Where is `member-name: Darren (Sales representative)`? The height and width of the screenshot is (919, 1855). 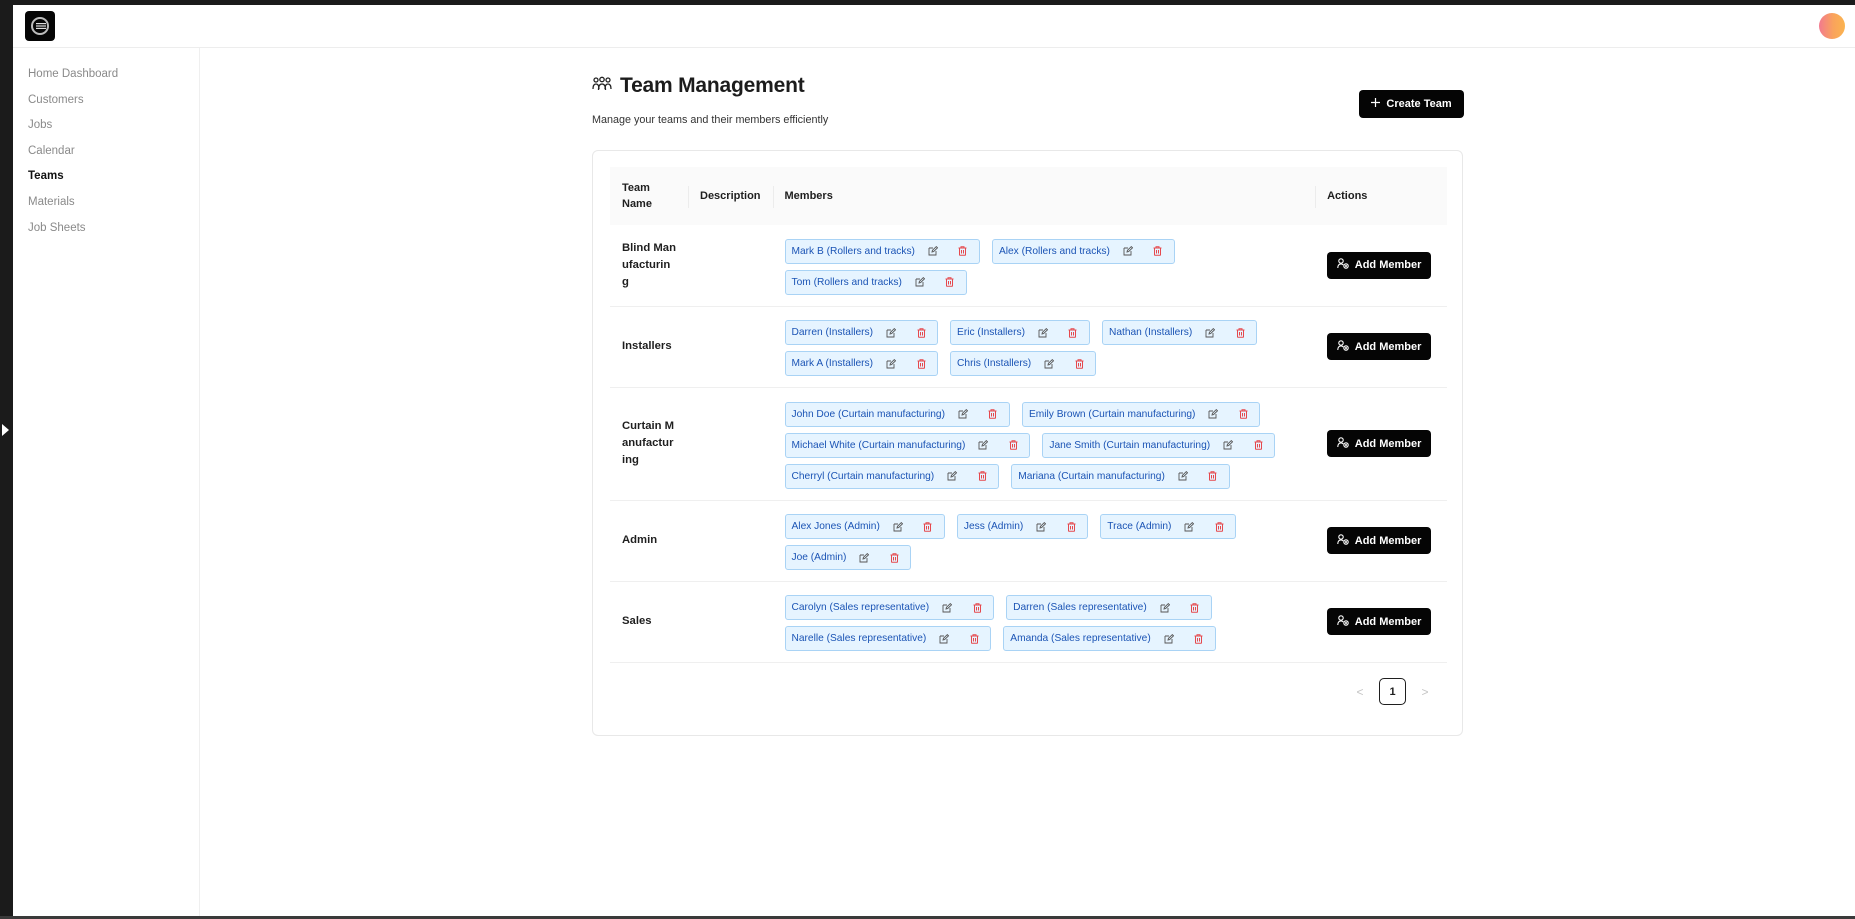
member-name: Darren (Sales representative) is located at coordinates (1080, 607).